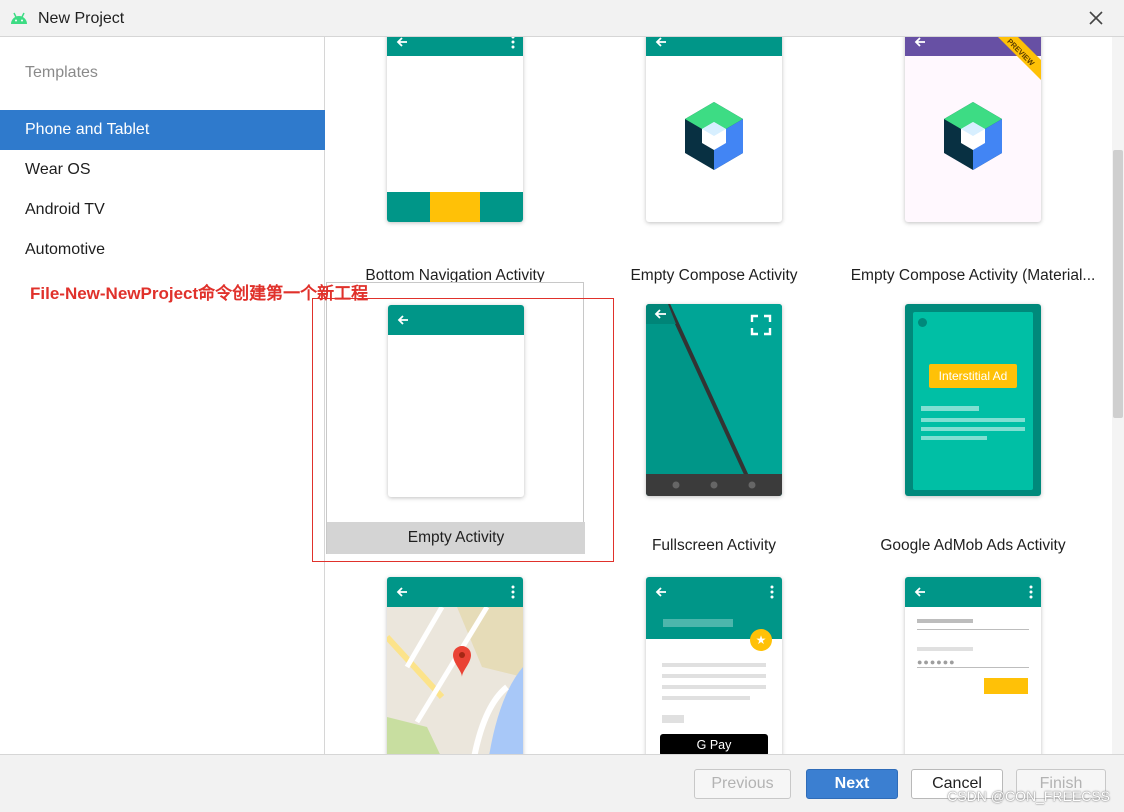 Image resolution: width=1124 pixels, height=812 pixels. I want to click on template-card-empty-compose: Empty Compose Activity, so click(714, 160).